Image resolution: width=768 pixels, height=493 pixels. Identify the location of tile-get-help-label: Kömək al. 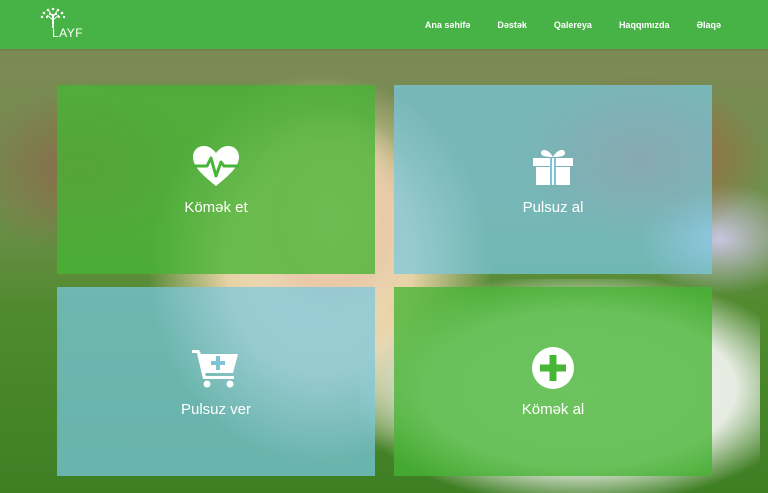
(553, 409).